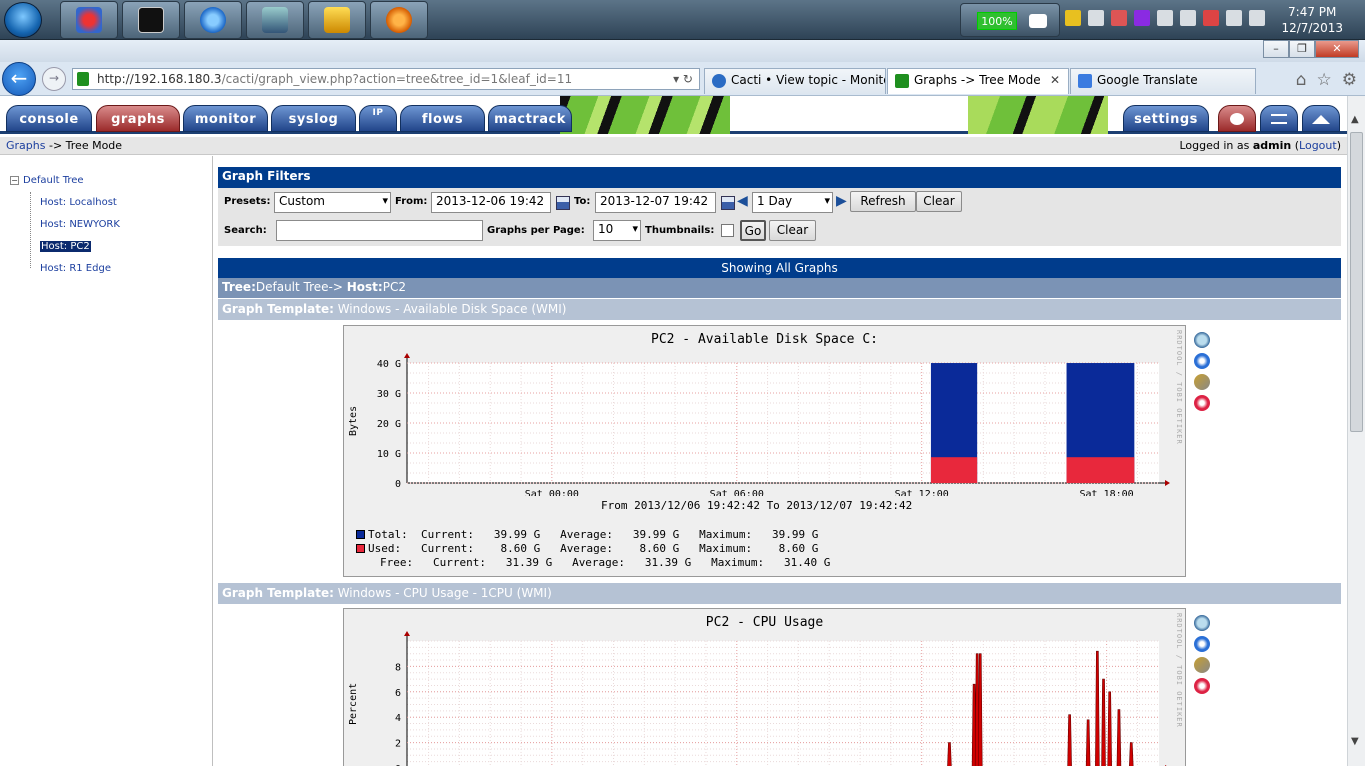  I want to click on taskbar-terminal-button, so click(151, 20).